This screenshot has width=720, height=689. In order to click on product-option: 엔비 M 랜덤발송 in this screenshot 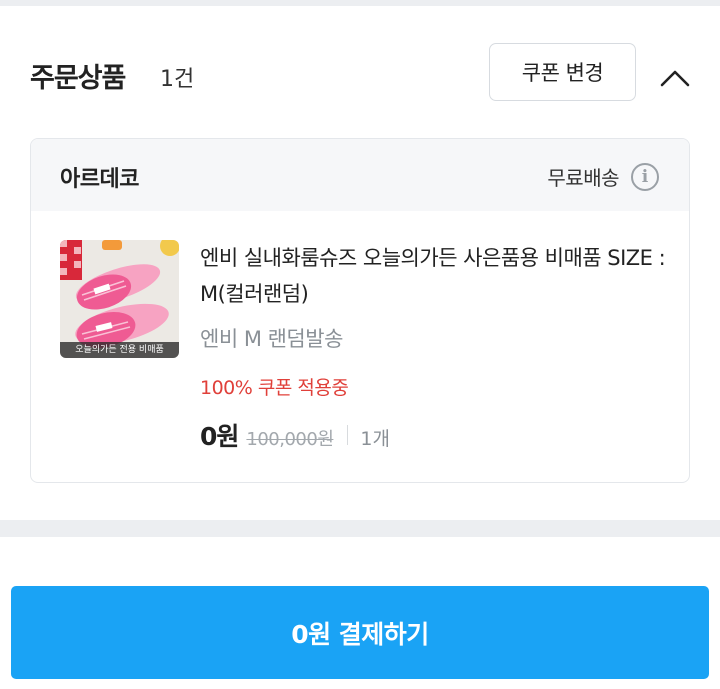, I will do `click(271, 339)`.